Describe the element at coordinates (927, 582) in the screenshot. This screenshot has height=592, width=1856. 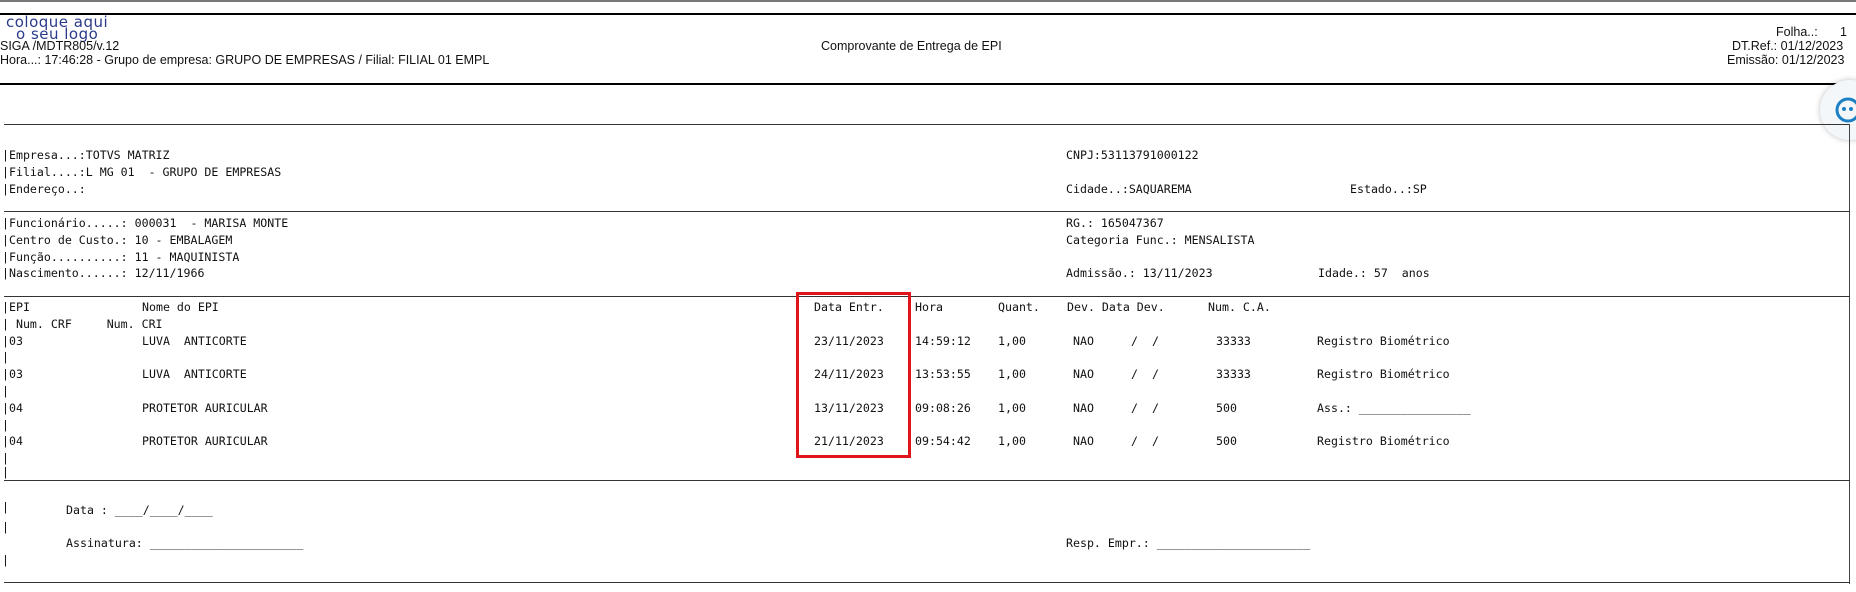
I see `report-box-bottom` at that location.